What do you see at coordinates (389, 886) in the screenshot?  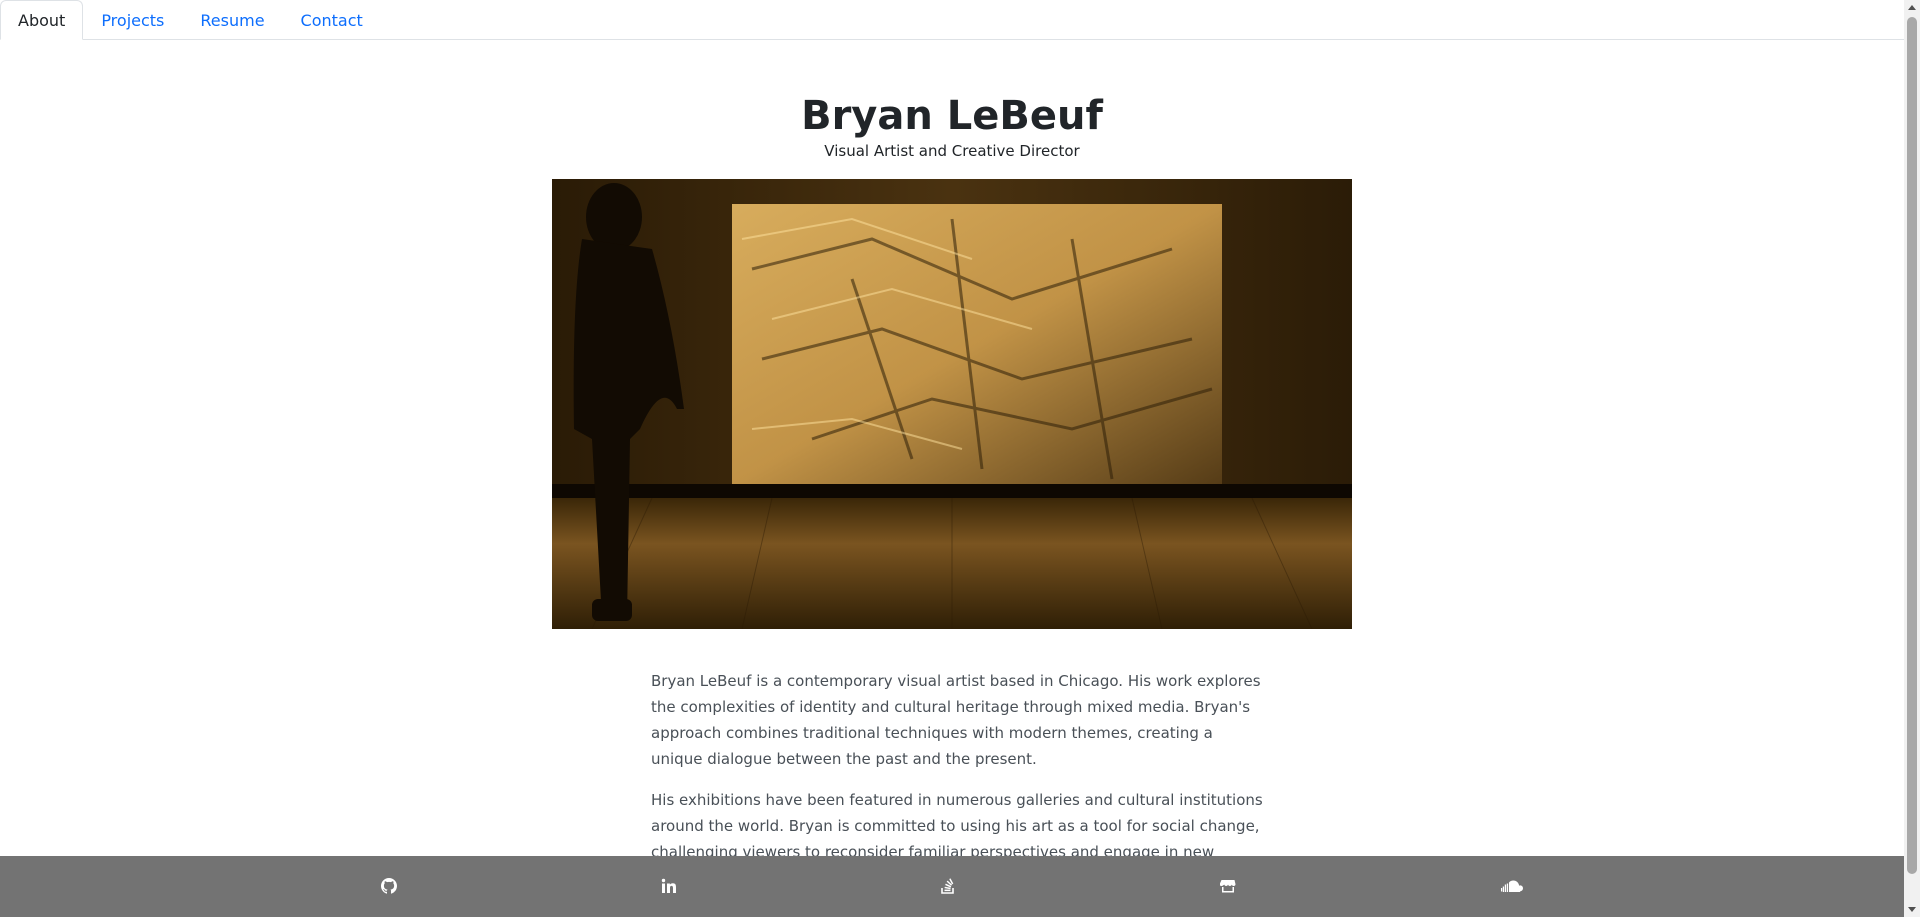 I see `github-icon` at bounding box center [389, 886].